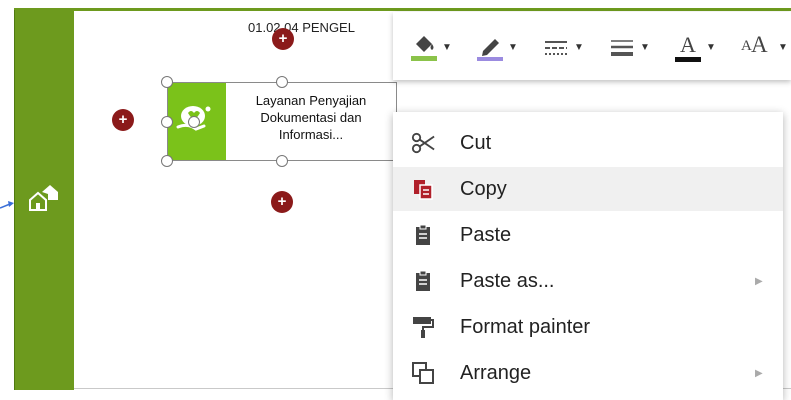 The image size is (791, 400). I want to click on menu-item-format-painter: Format painter, so click(588, 327).